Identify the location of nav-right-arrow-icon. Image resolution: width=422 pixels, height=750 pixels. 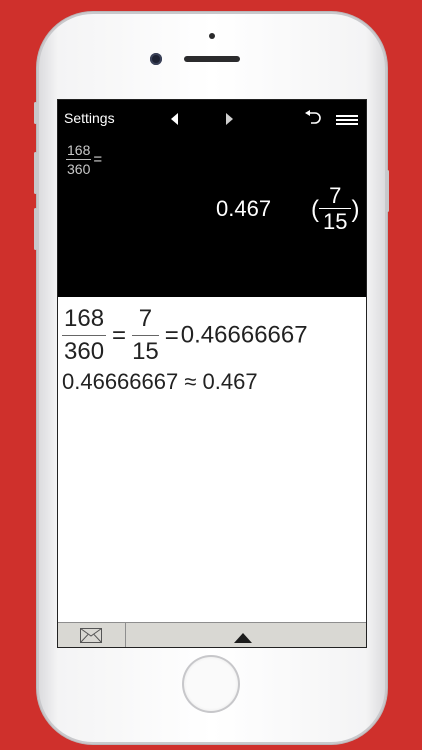
(229, 121).